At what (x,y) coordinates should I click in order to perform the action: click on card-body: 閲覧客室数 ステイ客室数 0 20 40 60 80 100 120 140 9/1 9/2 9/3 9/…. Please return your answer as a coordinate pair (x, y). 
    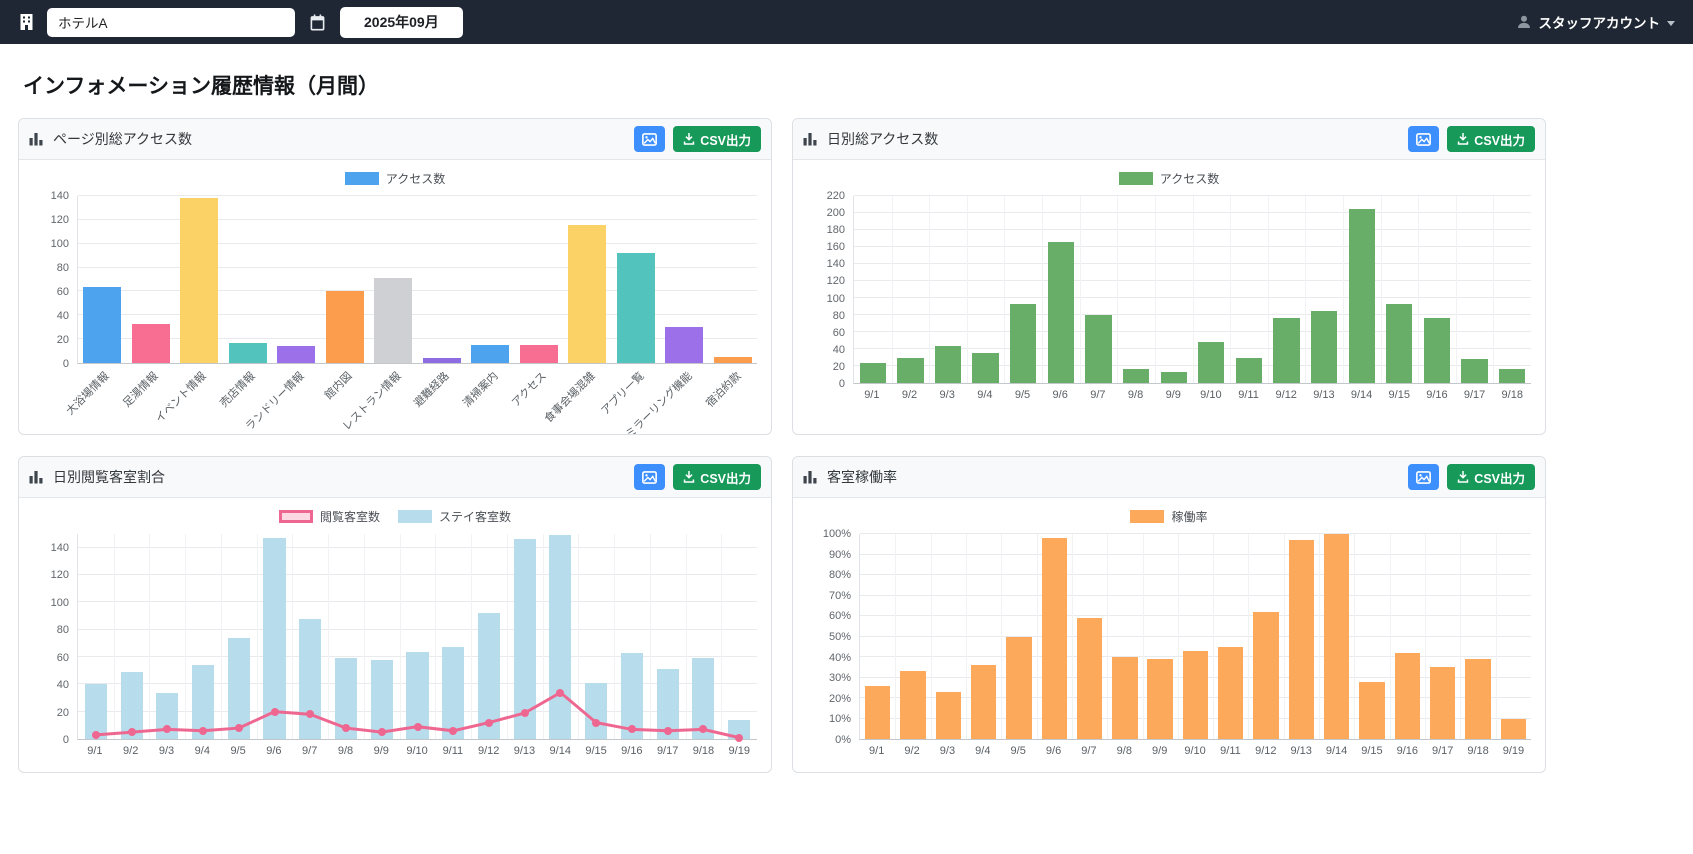
    Looking at the image, I should click on (395, 635).